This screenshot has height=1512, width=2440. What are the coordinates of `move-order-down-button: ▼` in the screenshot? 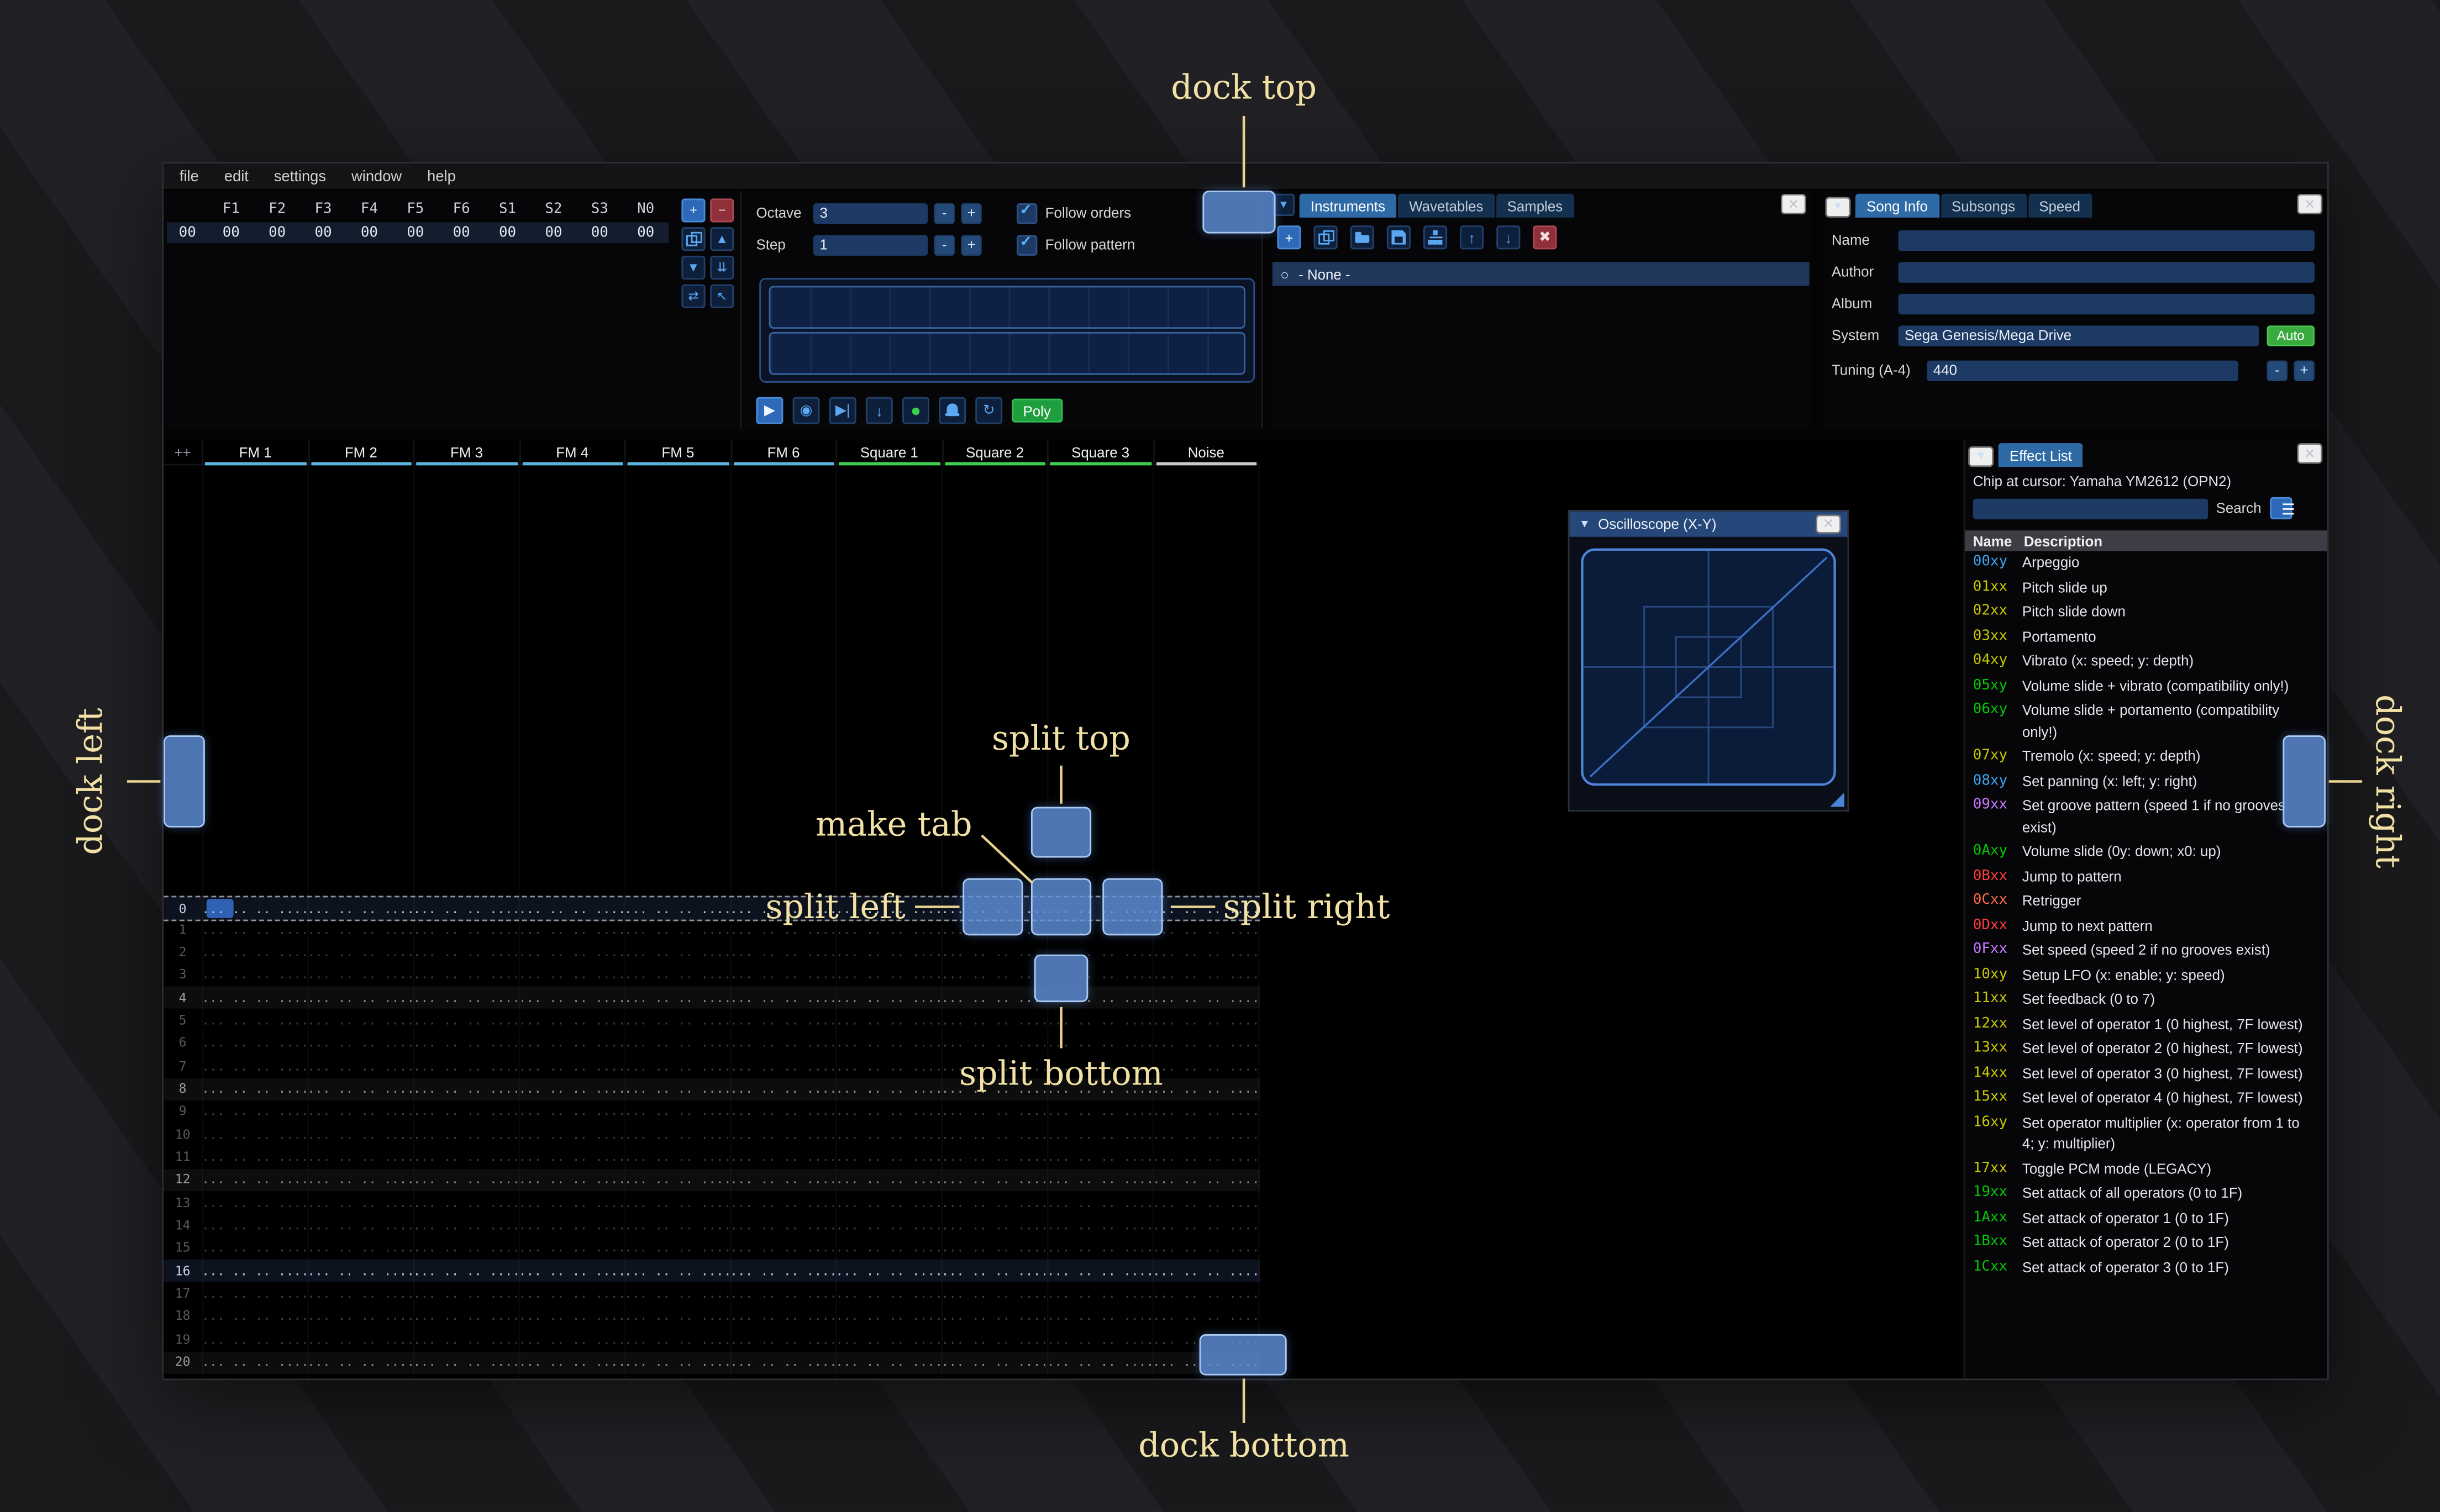 It's located at (693, 267).